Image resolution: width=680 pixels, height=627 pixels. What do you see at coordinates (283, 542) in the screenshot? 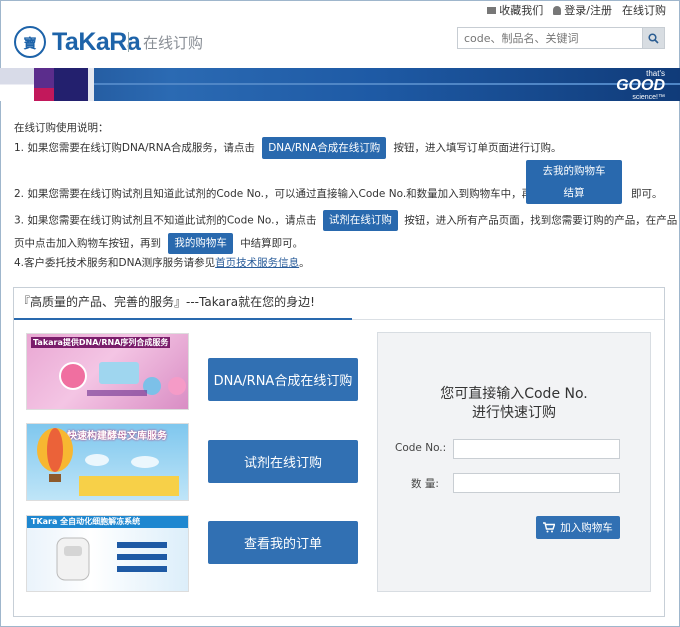
I see `view-my-orders-button: 查看我的订单` at bounding box center [283, 542].